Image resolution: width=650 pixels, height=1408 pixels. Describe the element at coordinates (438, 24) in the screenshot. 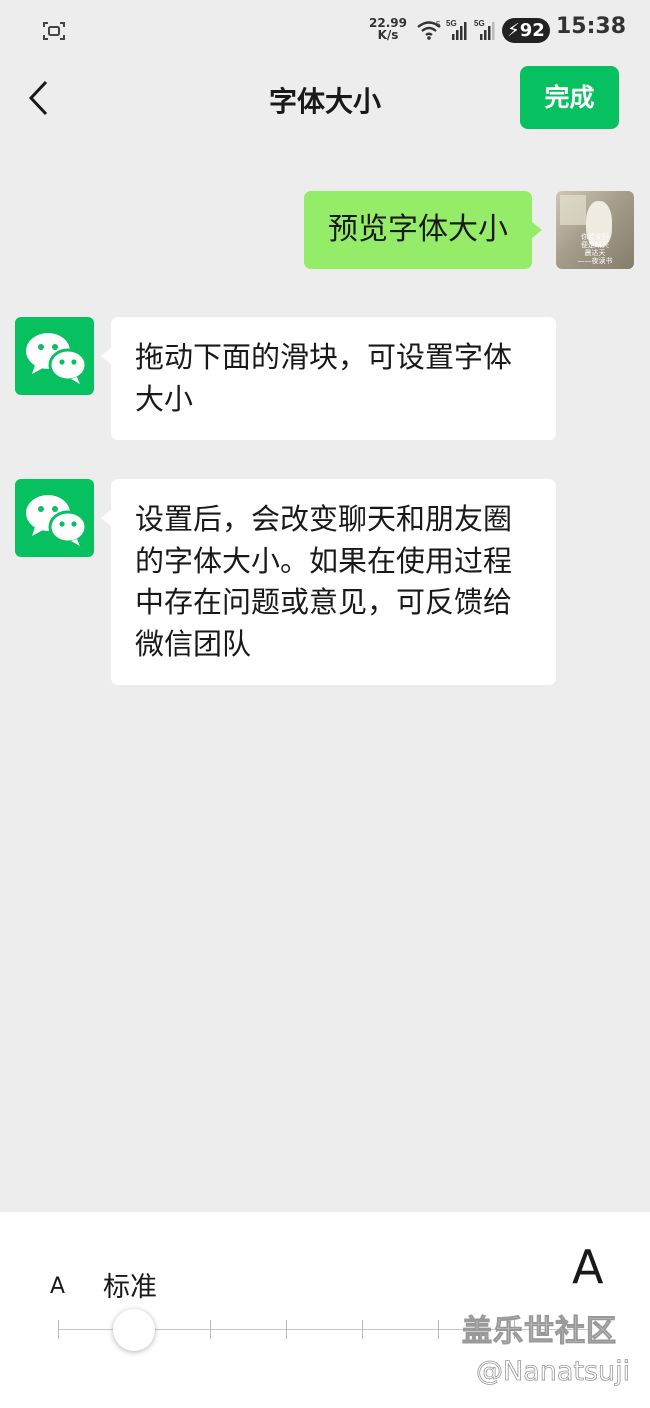

I see `svg-text: 5` at that location.